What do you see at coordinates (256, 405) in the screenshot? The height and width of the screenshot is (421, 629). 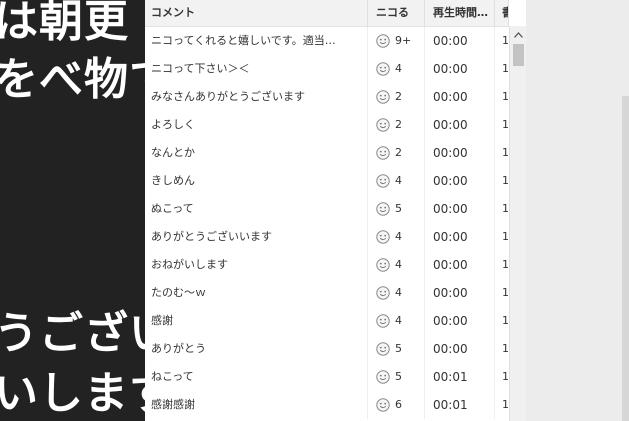 I see `comment-text: 感謝感謝` at bounding box center [256, 405].